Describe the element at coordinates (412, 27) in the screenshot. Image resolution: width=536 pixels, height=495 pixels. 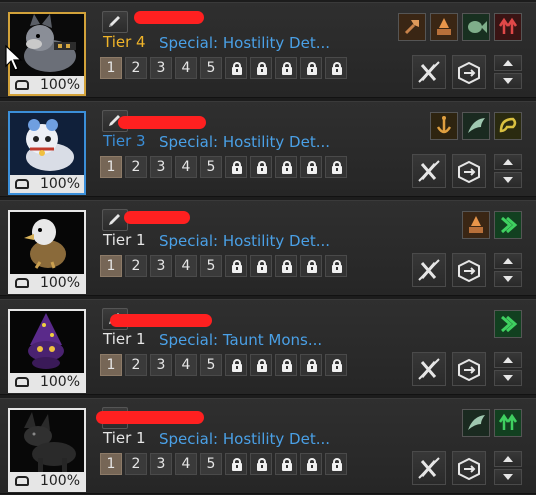
I see `axe-icon` at that location.